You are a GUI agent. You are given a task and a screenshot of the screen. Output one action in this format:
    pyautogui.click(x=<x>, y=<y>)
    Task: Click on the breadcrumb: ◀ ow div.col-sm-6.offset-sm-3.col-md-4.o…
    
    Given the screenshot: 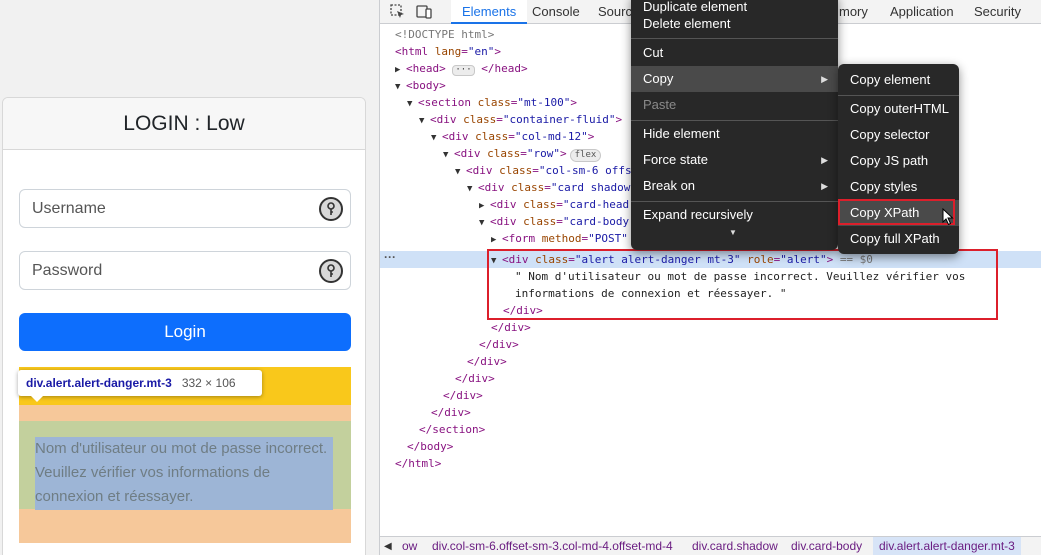 What is the action you would take?
    pyautogui.click(x=710, y=545)
    